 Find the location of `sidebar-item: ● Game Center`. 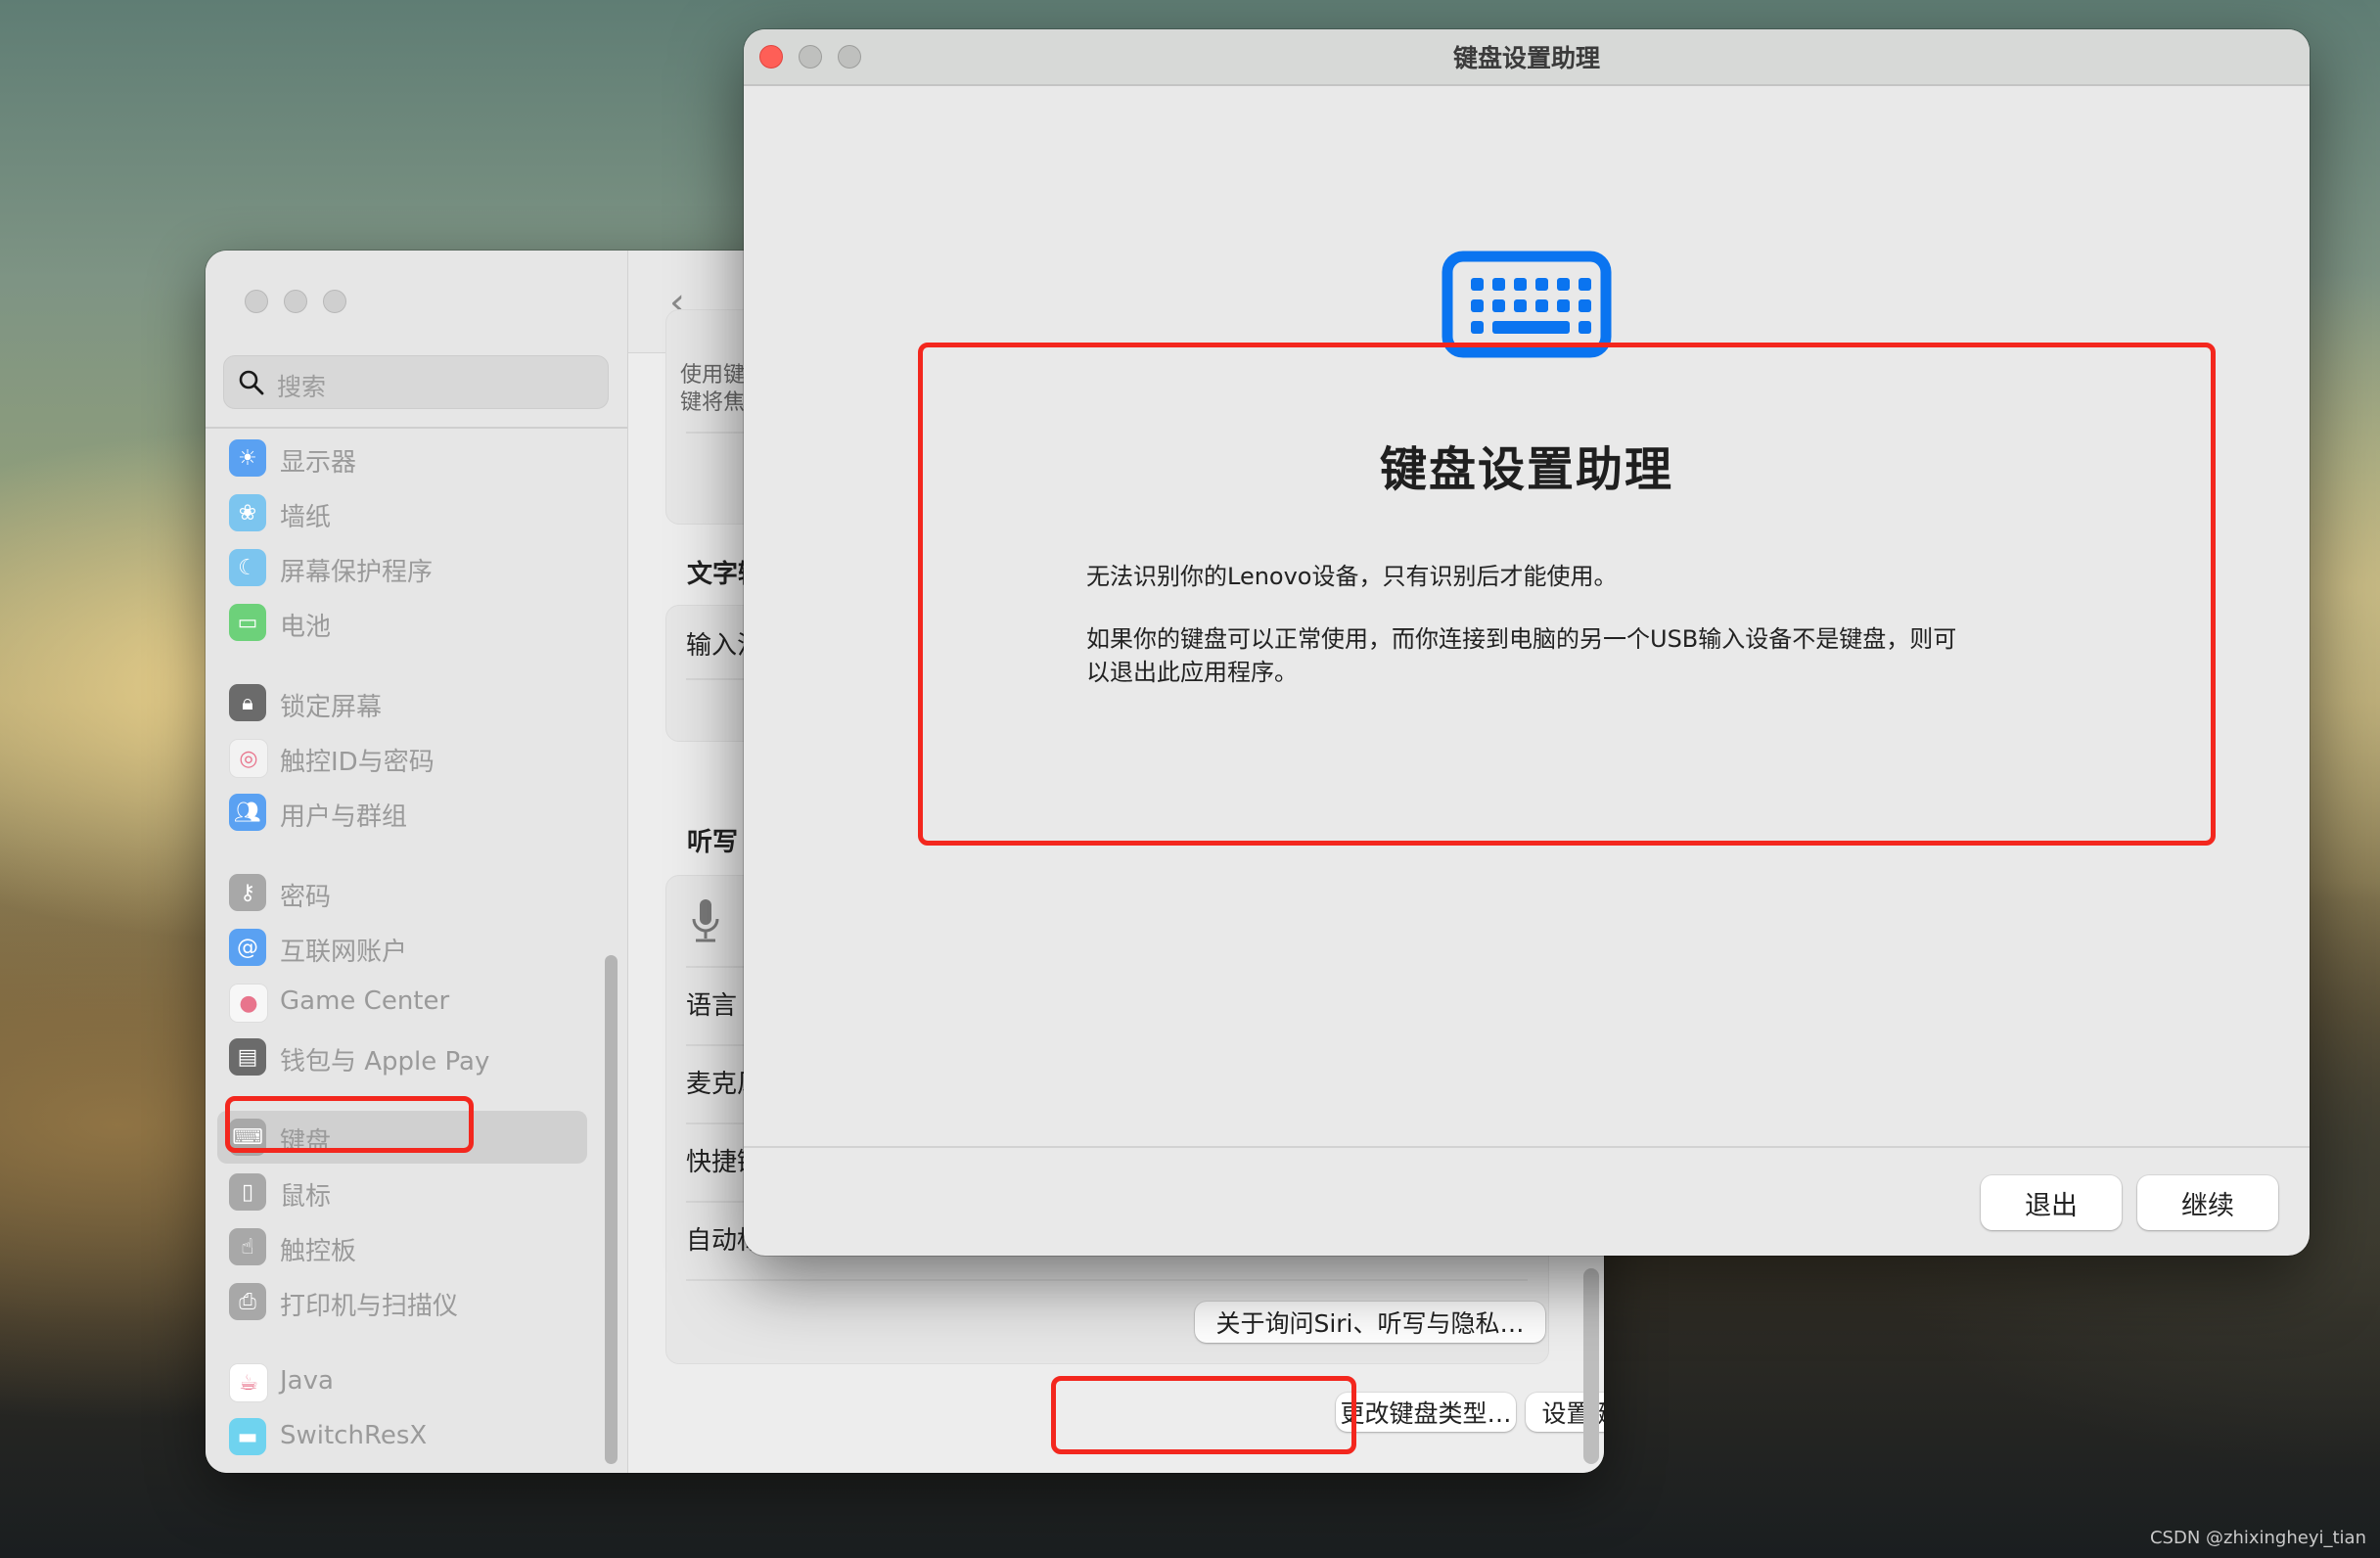

sidebar-item: ● Game Center is located at coordinates (404, 1002).